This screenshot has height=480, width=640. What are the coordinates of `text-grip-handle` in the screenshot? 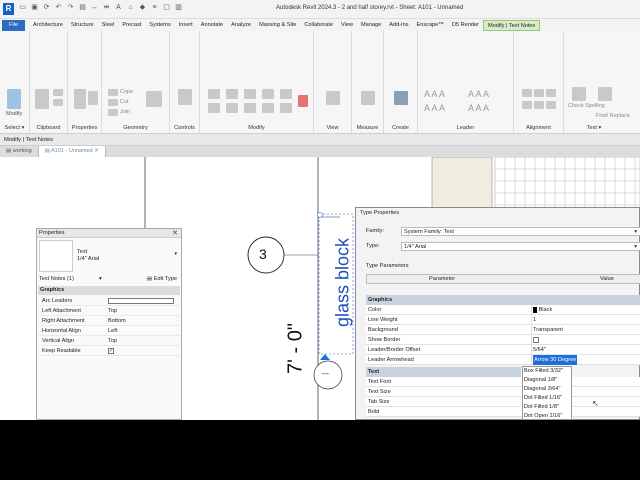 It's located at (320, 215).